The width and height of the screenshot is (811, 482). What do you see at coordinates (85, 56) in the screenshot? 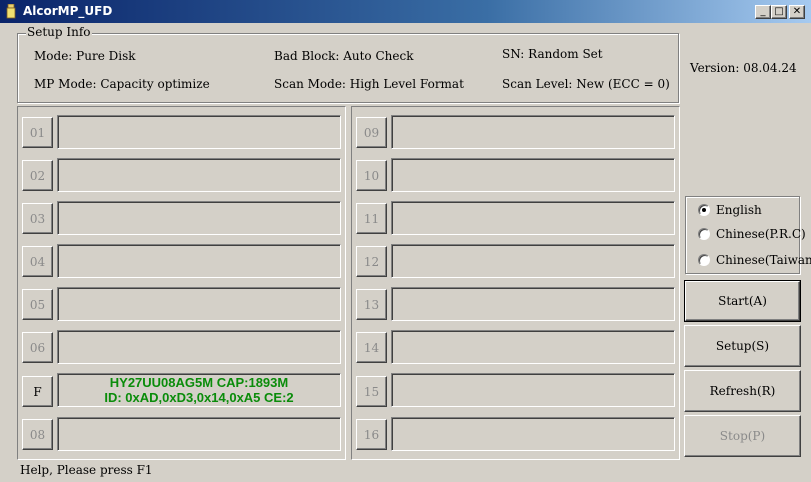
I see `mode-info: Mode: Pure Disk` at bounding box center [85, 56].